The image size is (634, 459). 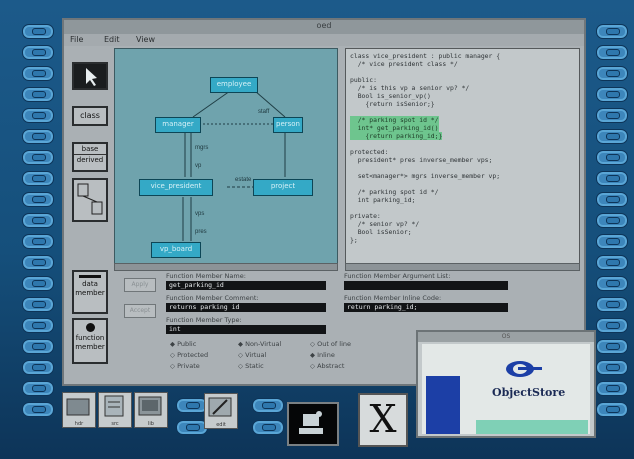 I want to click on dock-item-document: src, so click(x=115, y=410).